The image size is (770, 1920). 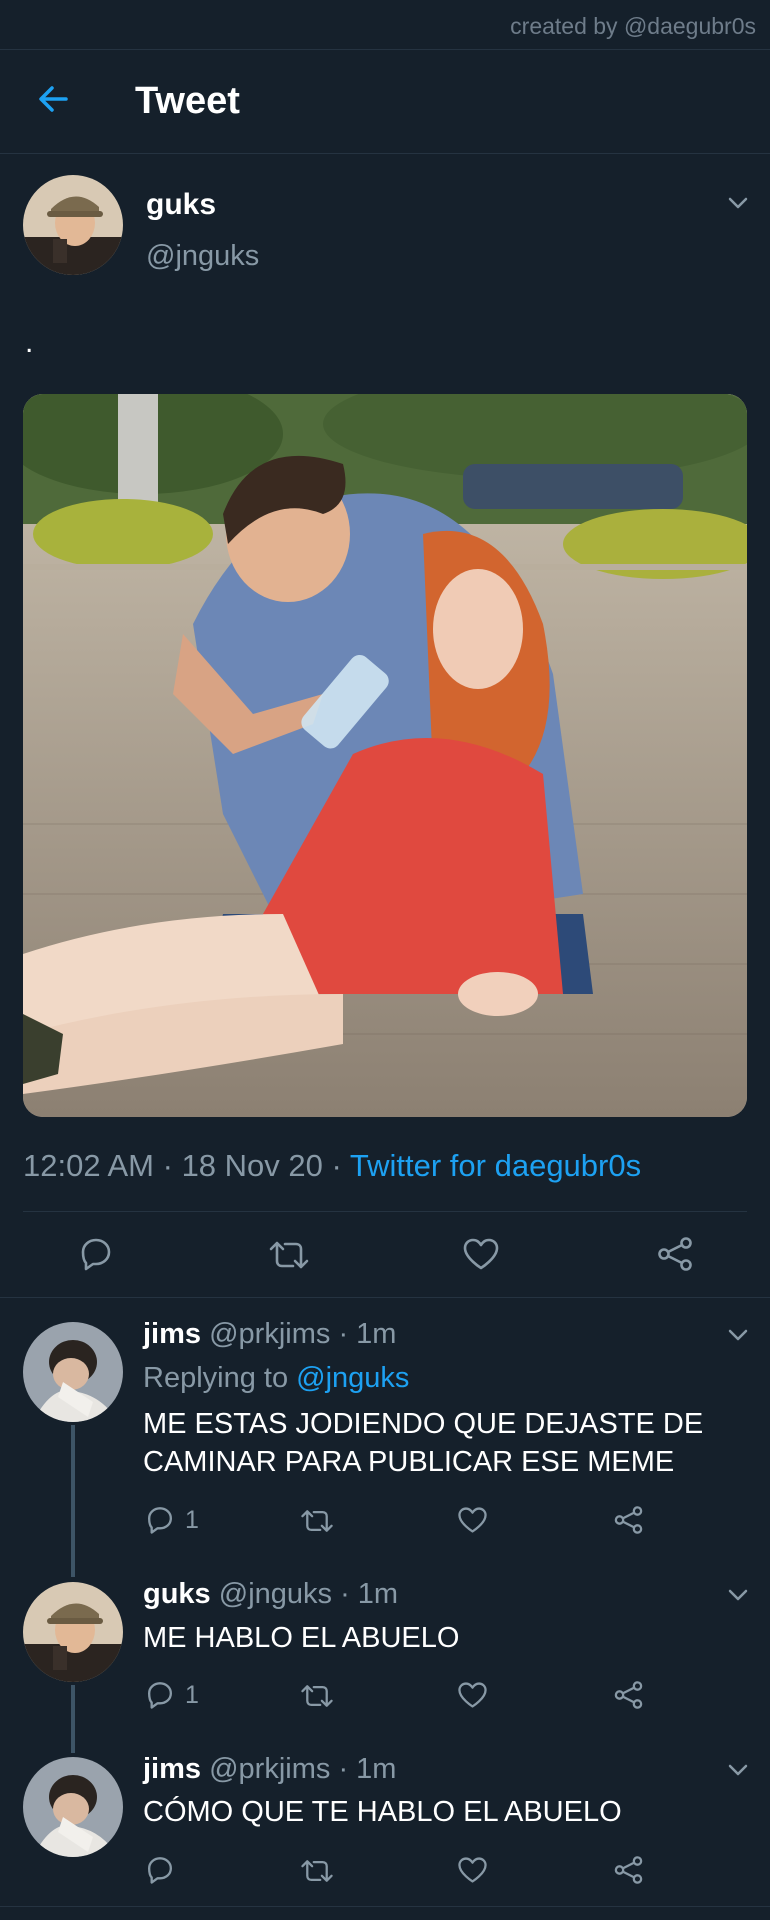 What do you see at coordinates (73, 225) in the screenshot?
I see `author-avatar` at bounding box center [73, 225].